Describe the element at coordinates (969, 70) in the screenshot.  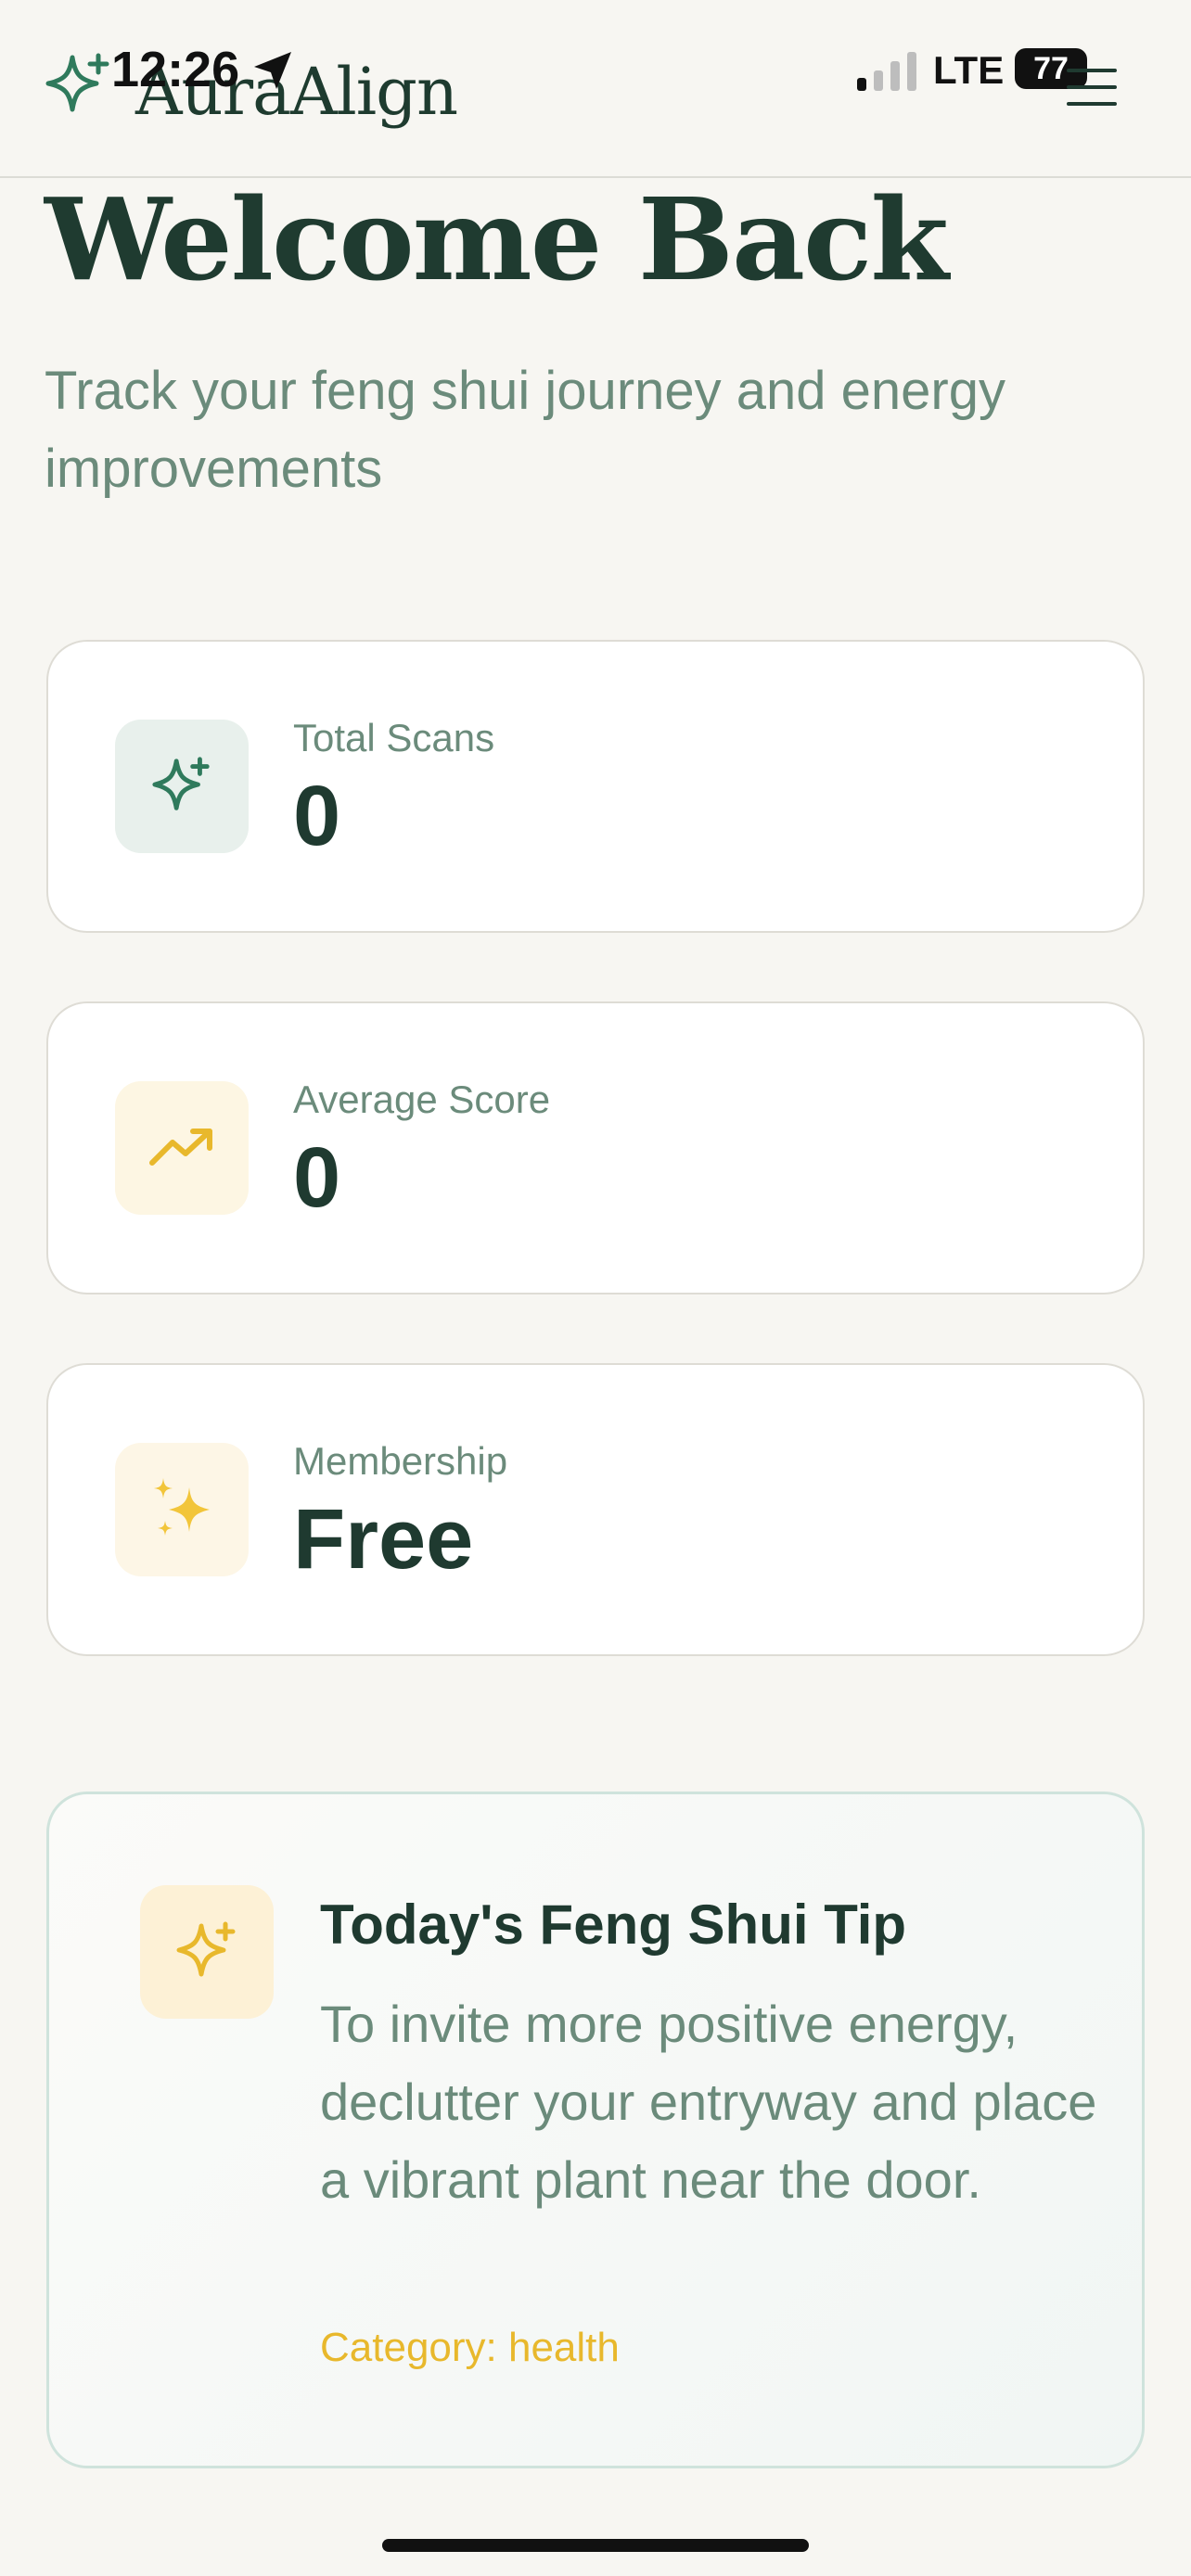
I see `network-type: LTE` at that location.